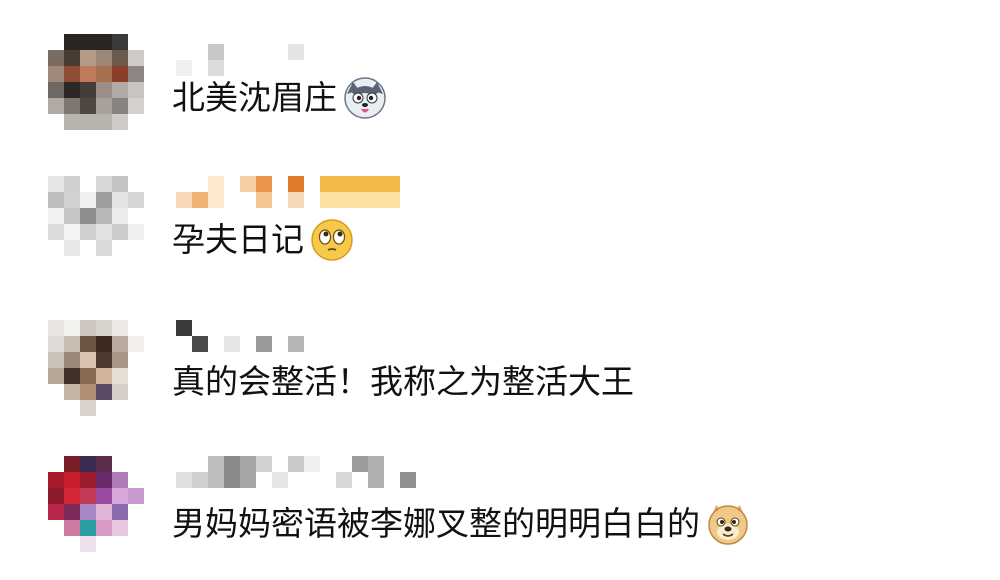 The width and height of the screenshot is (1000, 580). I want to click on comment-text: 孕夫日记, so click(263, 240).